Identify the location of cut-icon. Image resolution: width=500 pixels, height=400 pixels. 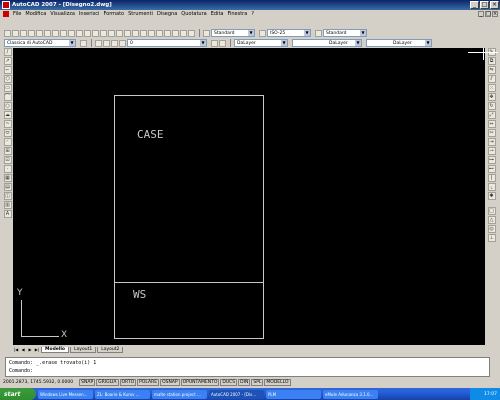
(55, 33).